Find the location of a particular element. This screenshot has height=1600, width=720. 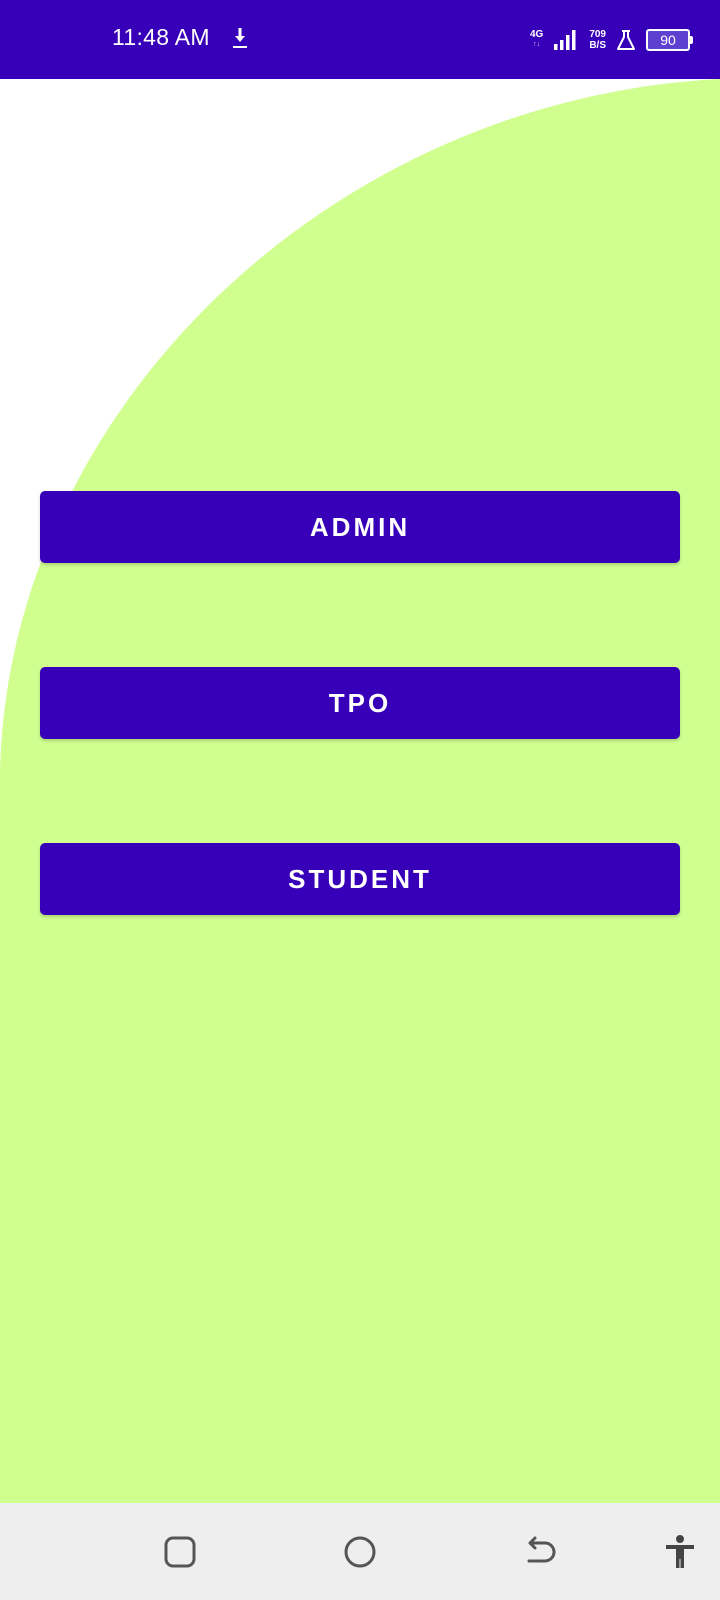

network-activity: ↑↓ is located at coordinates (537, 44).